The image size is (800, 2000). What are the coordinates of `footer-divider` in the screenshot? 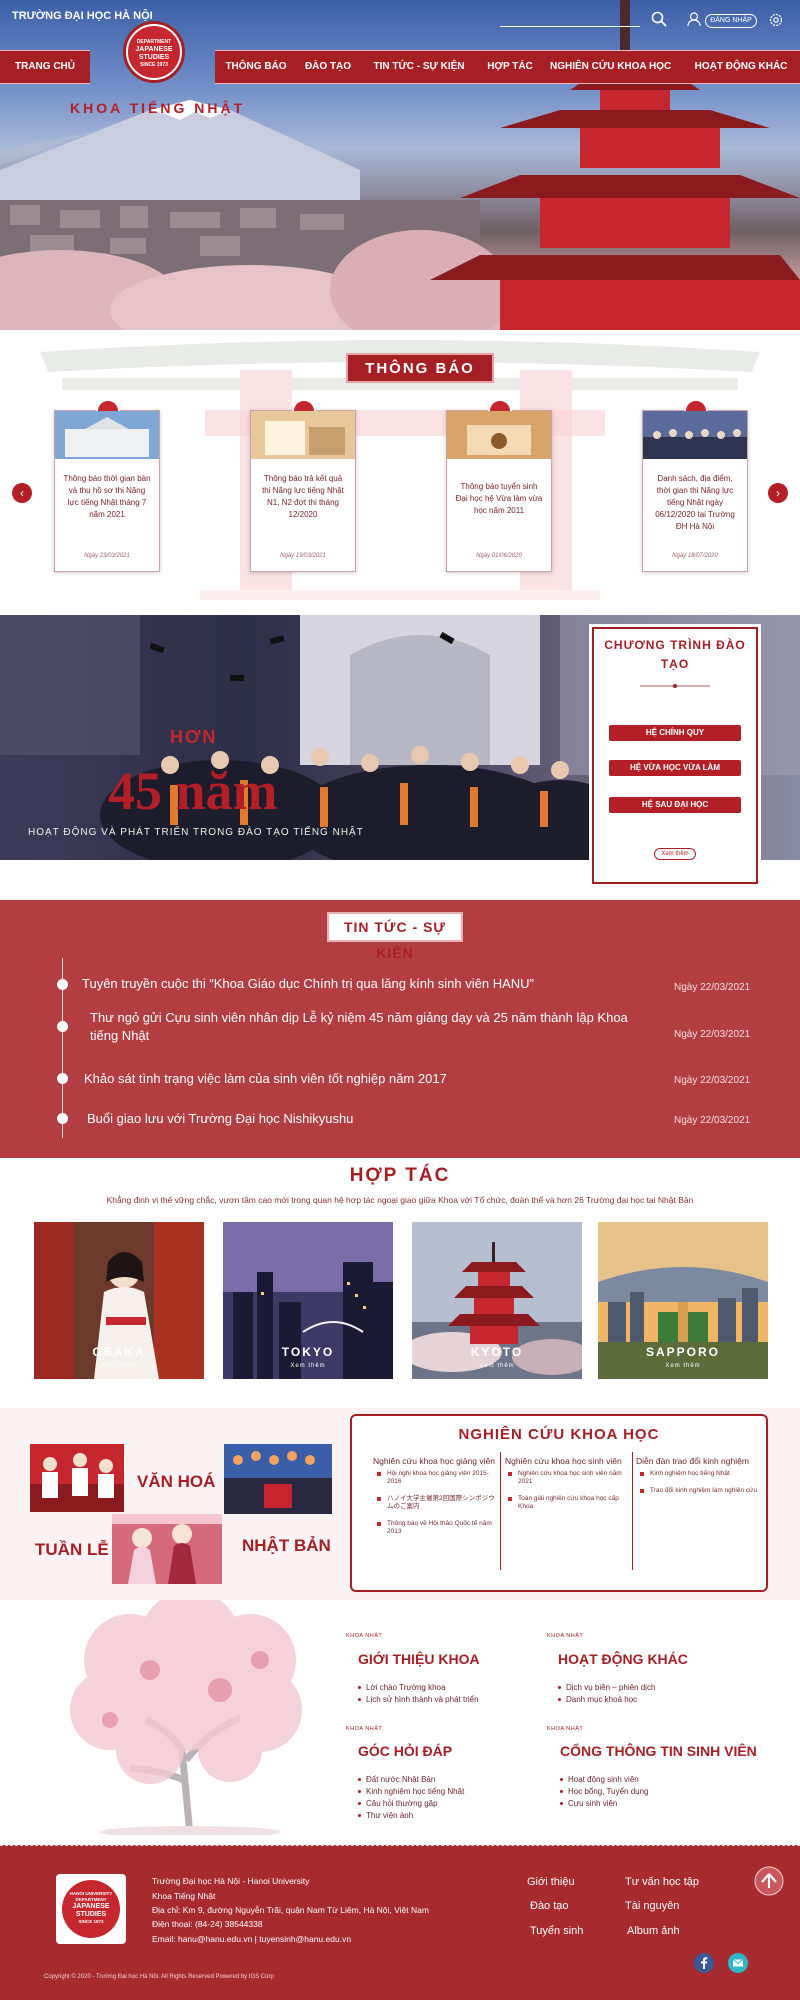 It's located at (400, 1846).